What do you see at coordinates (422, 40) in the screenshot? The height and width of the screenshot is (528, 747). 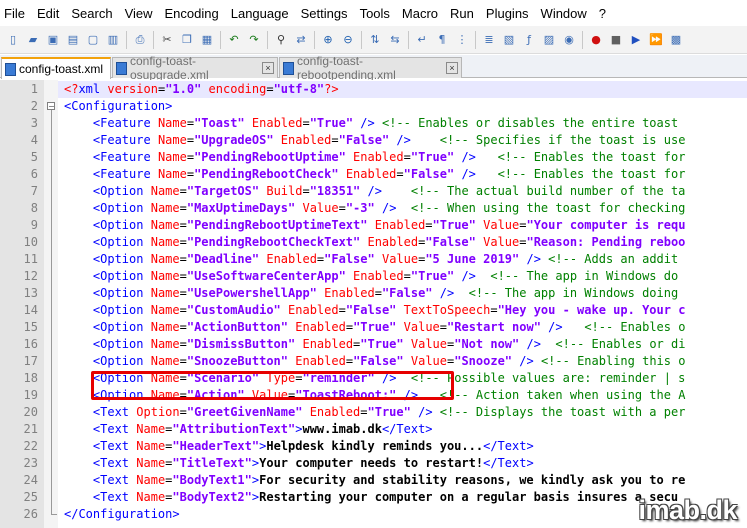 I see `word-wrap-icon: ↵` at bounding box center [422, 40].